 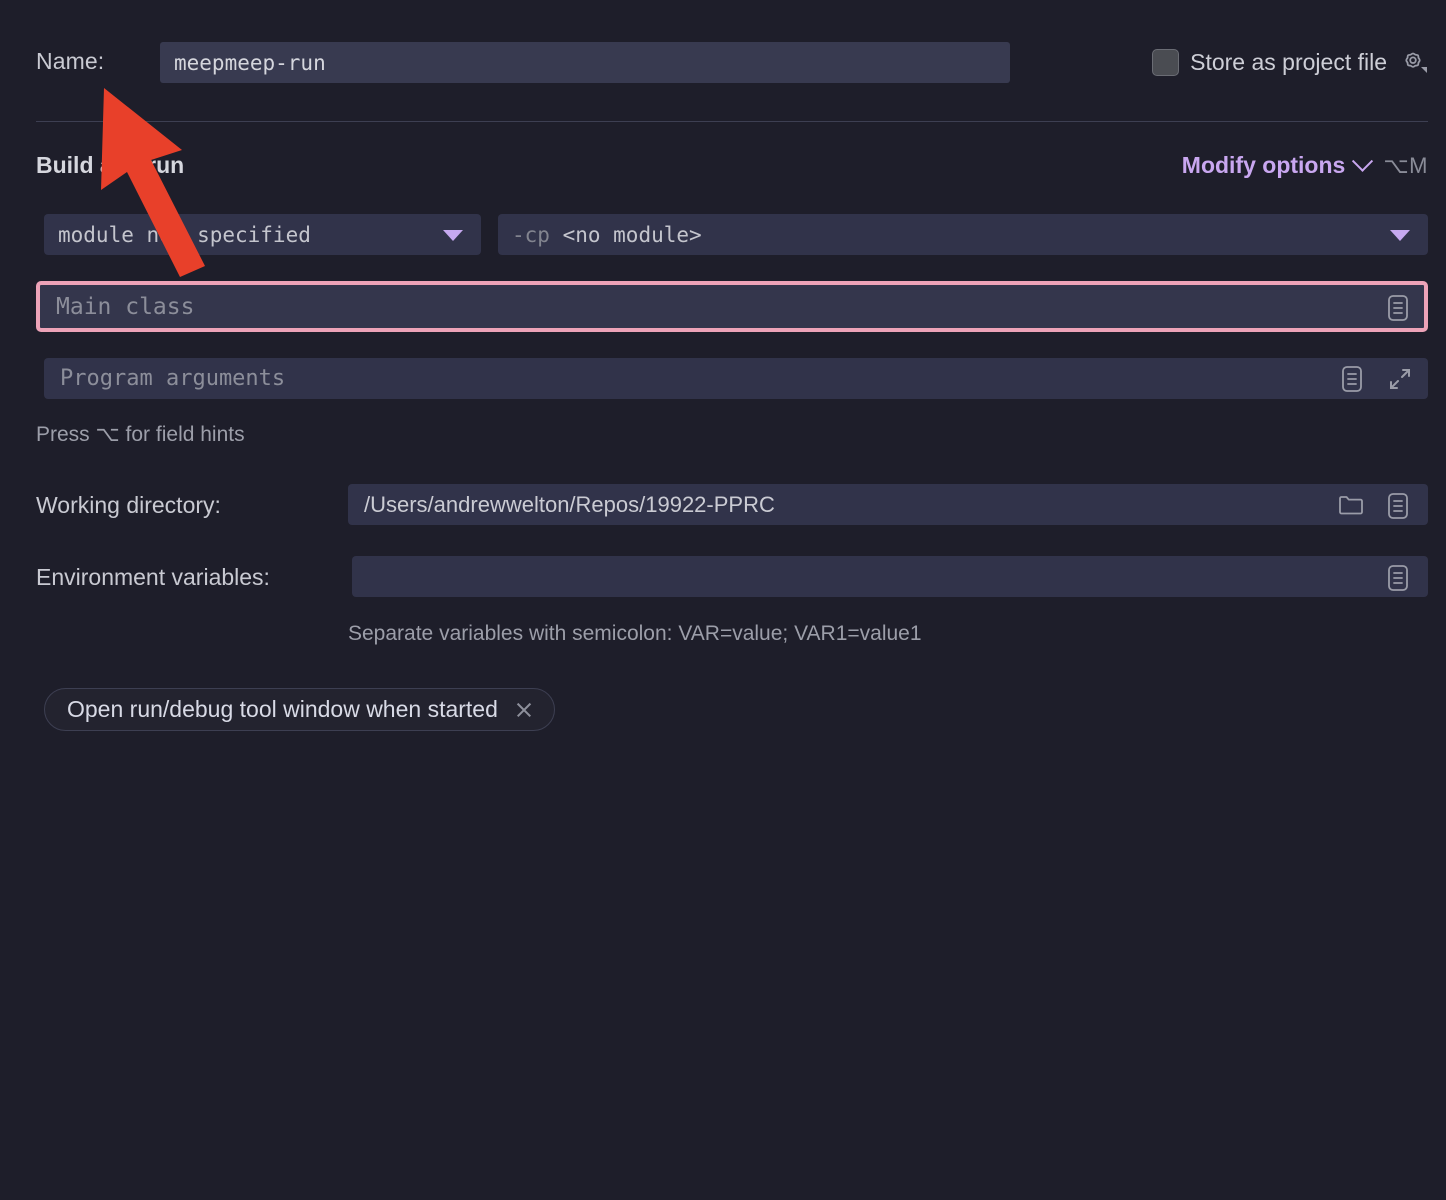 What do you see at coordinates (1363, 161) in the screenshot?
I see `chevron-down-icon` at bounding box center [1363, 161].